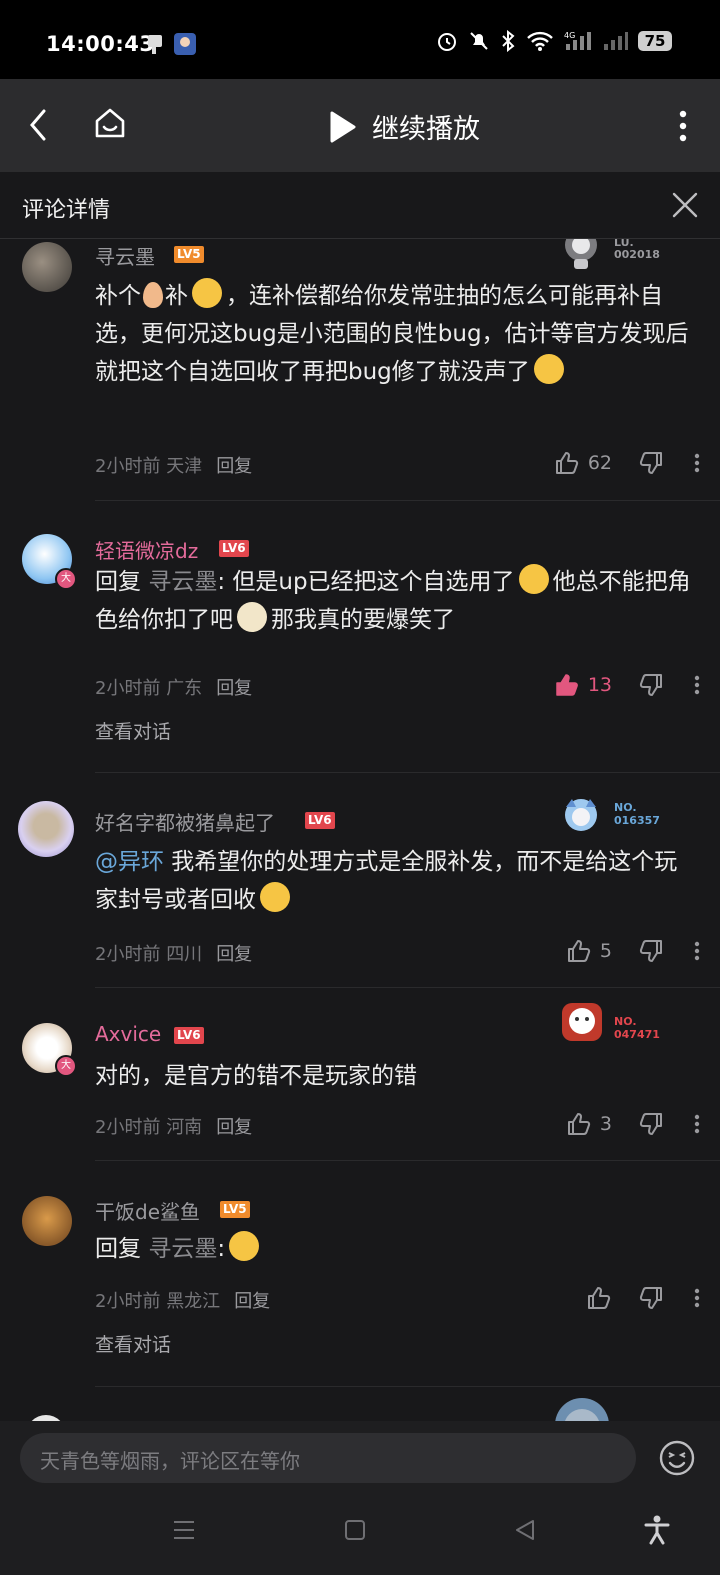  What do you see at coordinates (343, 126) in the screenshot?
I see `play-icon` at bounding box center [343, 126].